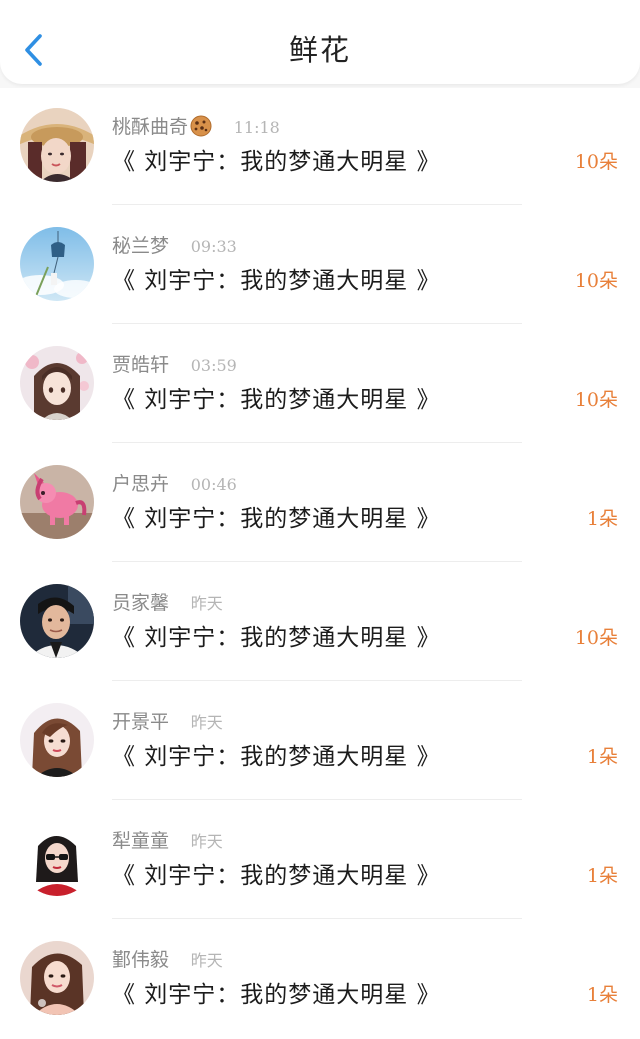 The height and width of the screenshot is (1039, 640). I want to click on sender-name: 贾皓轩, so click(141, 365).